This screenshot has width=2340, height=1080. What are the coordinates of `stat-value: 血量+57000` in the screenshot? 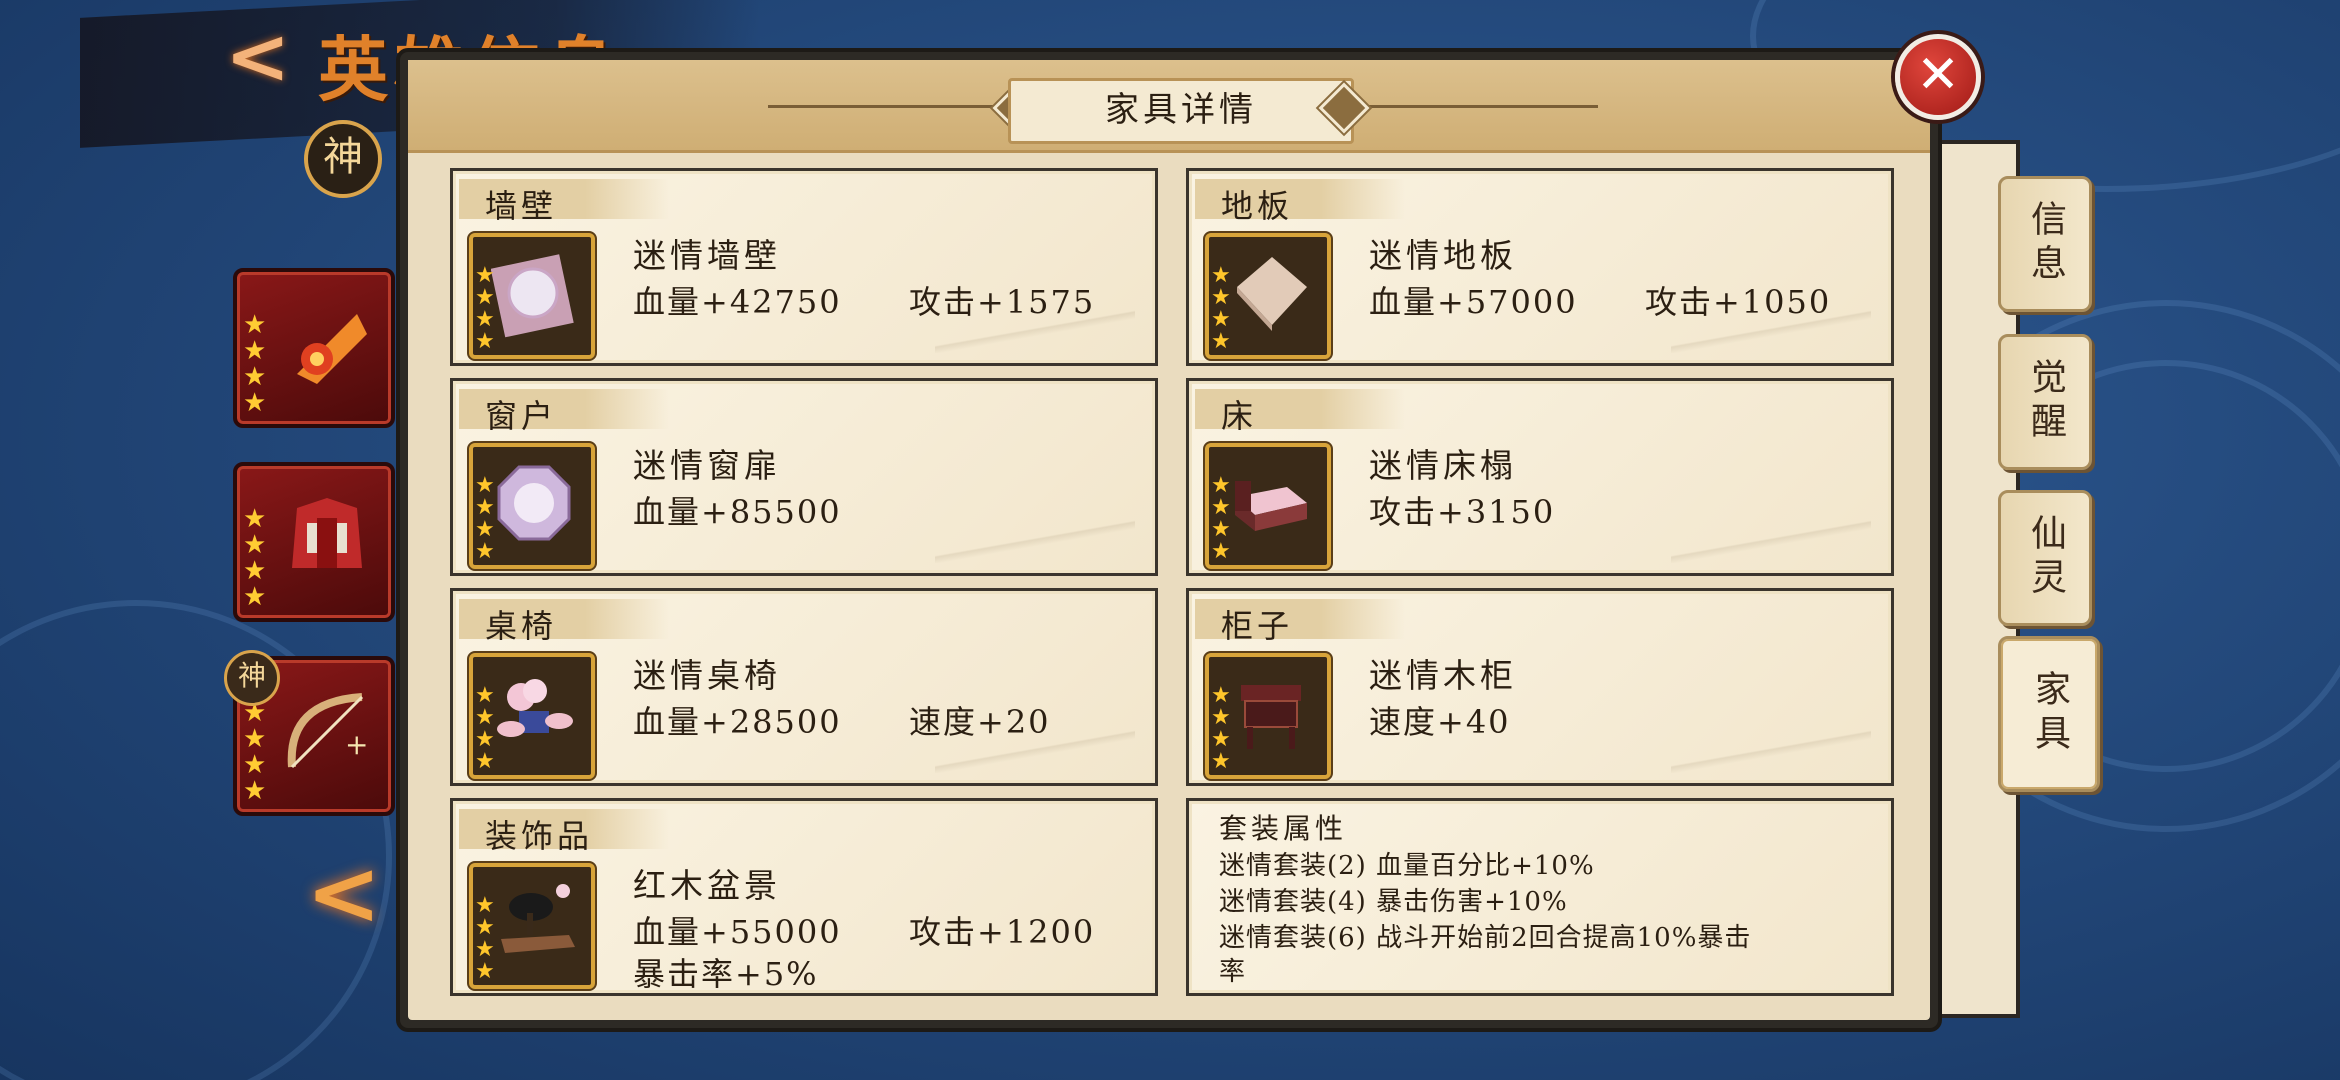 It's located at (1473, 302).